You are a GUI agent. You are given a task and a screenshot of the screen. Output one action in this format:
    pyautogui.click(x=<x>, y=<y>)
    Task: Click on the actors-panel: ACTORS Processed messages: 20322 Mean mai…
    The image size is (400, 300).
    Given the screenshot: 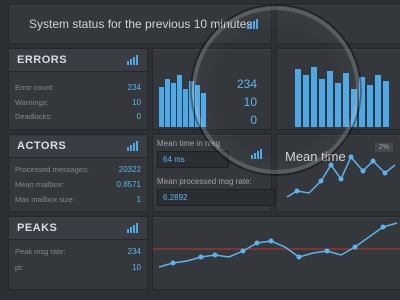 What is the action you would take?
    pyautogui.click(x=78, y=173)
    